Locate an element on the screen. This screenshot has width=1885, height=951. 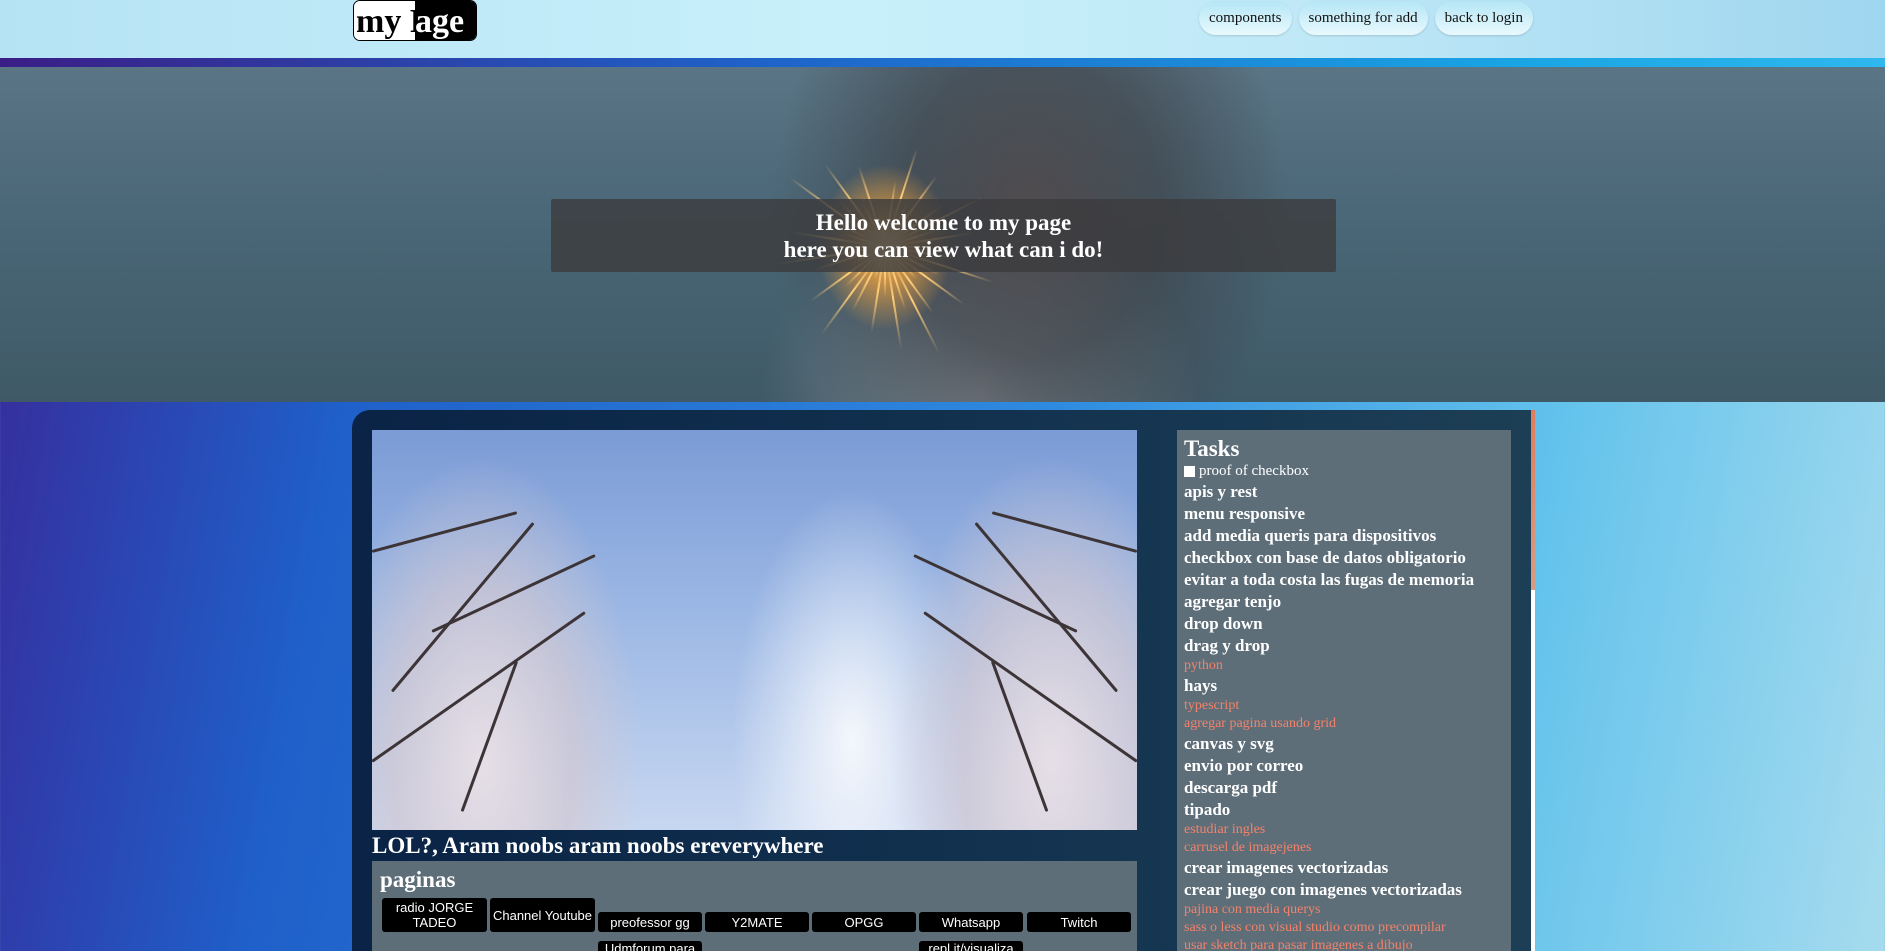
task-item: estudiar ingles is located at coordinates (1225, 829).